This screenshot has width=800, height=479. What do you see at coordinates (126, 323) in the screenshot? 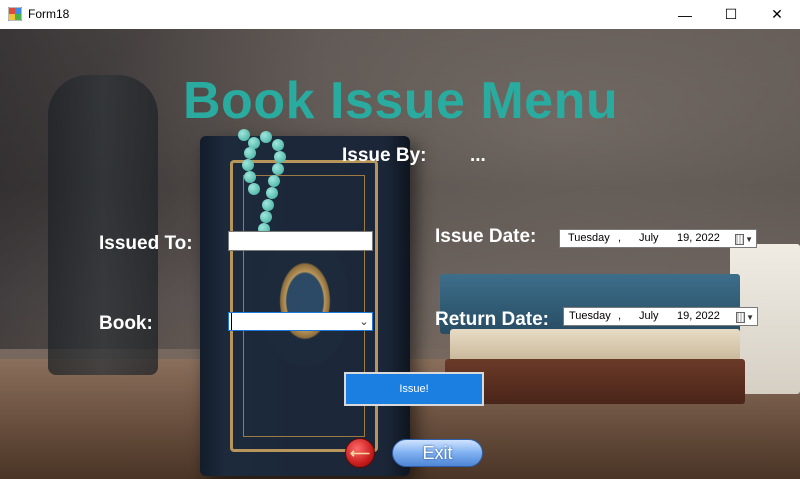
I see `book-label: Book:` at bounding box center [126, 323].